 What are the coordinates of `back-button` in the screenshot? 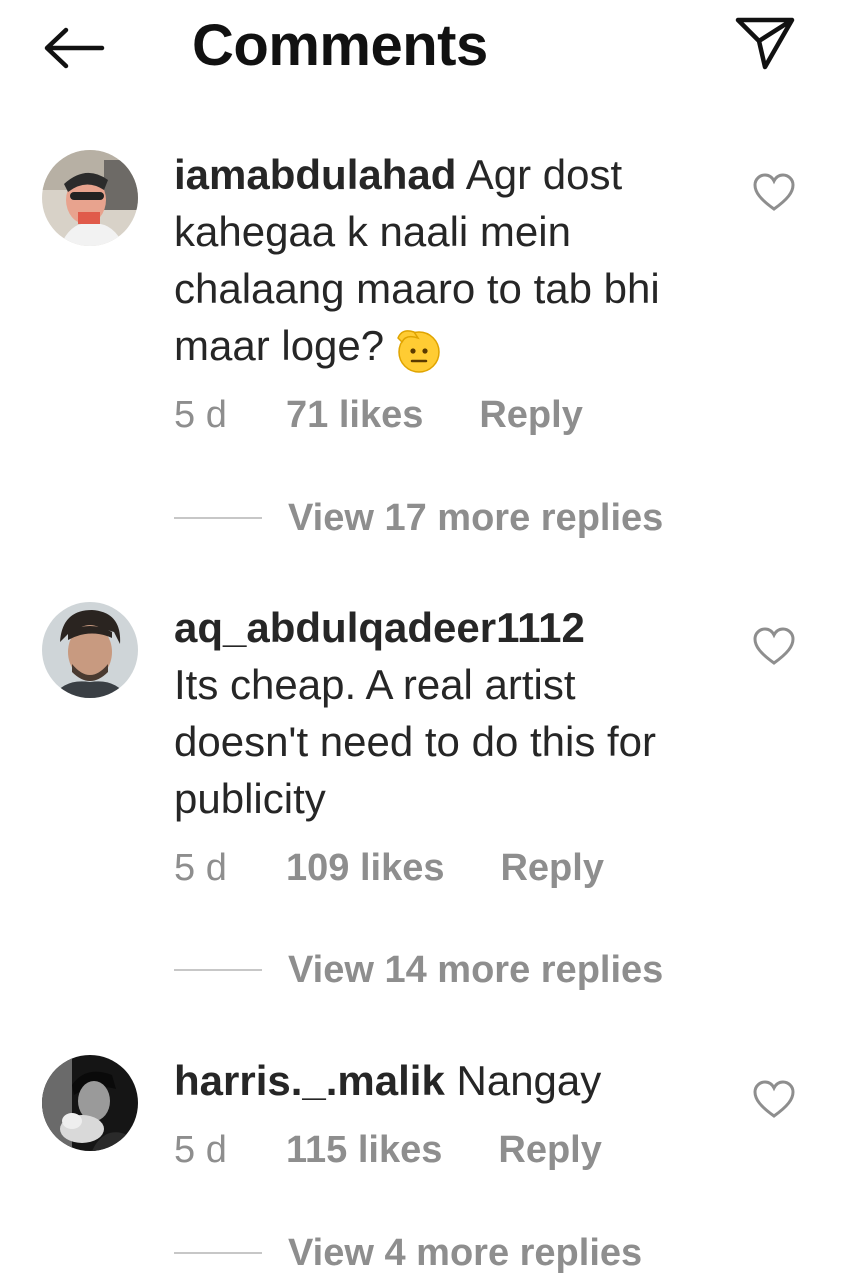 It's located at (74, 48).